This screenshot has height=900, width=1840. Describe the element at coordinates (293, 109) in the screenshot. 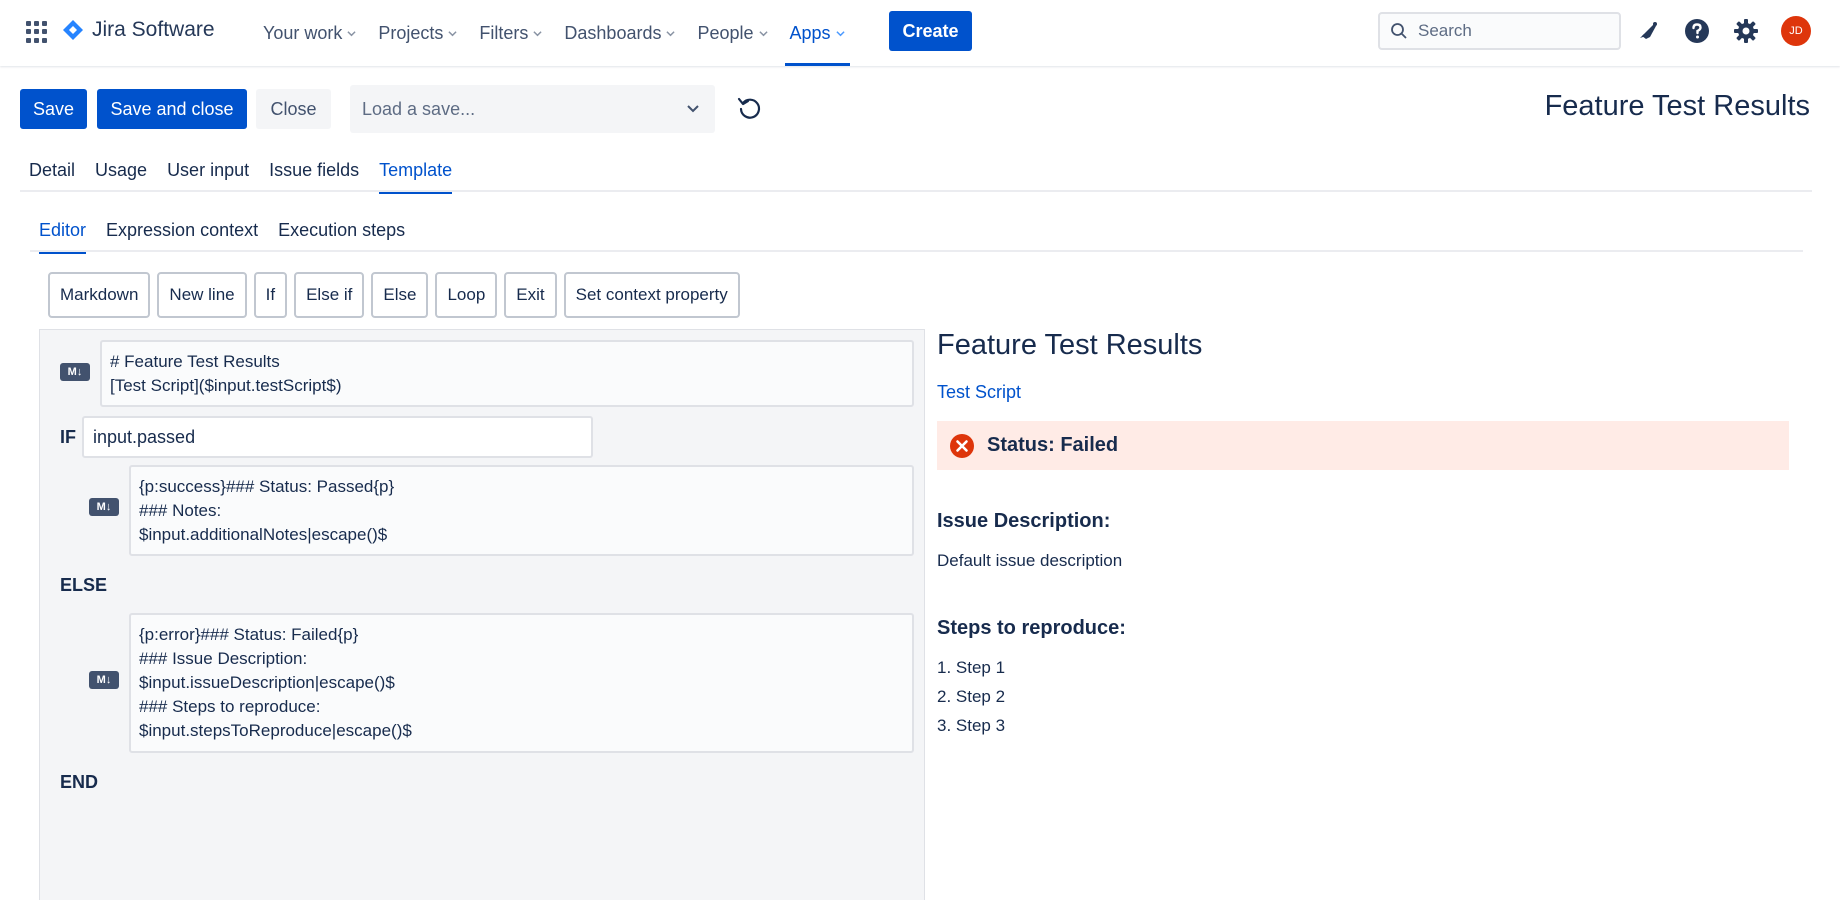

I see `close-button: Close` at that location.